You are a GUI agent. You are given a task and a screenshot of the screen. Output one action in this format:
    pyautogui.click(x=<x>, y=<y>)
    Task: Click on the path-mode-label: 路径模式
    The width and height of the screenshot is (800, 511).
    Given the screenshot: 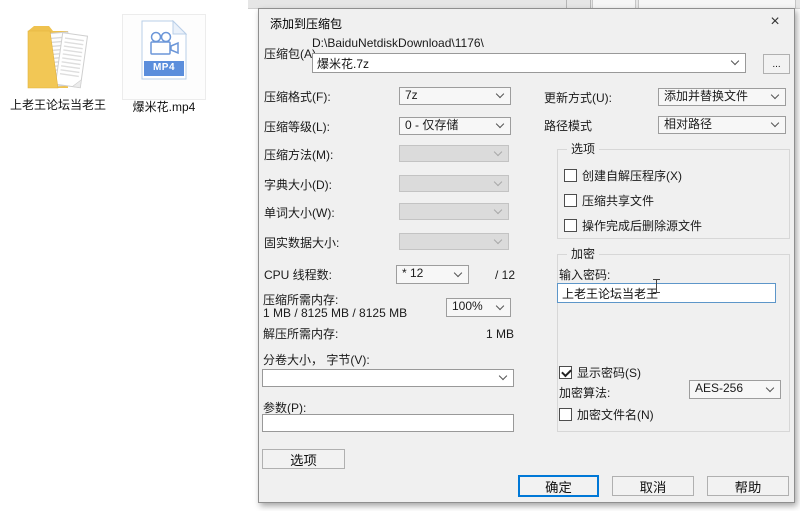 What is the action you would take?
    pyautogui.click(x=568, y=126)
    